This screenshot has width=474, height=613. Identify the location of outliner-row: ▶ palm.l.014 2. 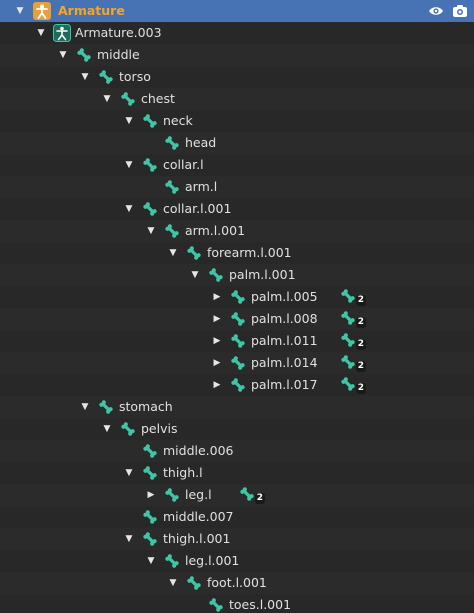
(237, 363).